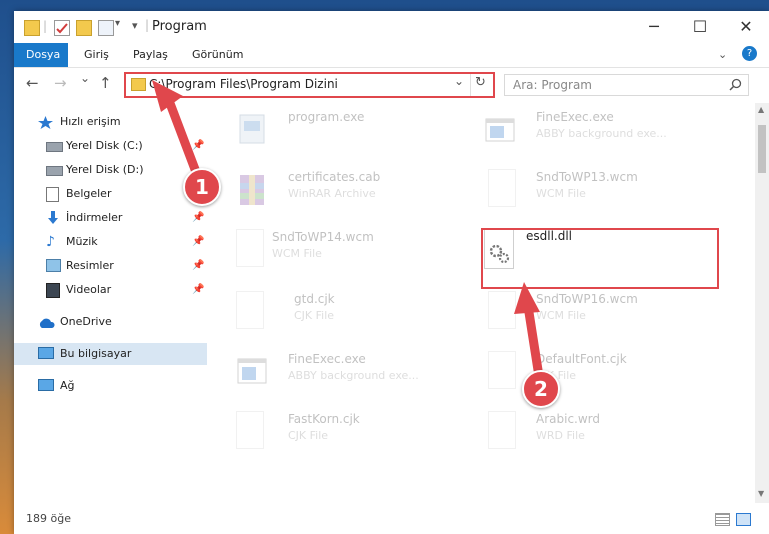  I want to click on arrow-to-dll-file, so click(528, 328).